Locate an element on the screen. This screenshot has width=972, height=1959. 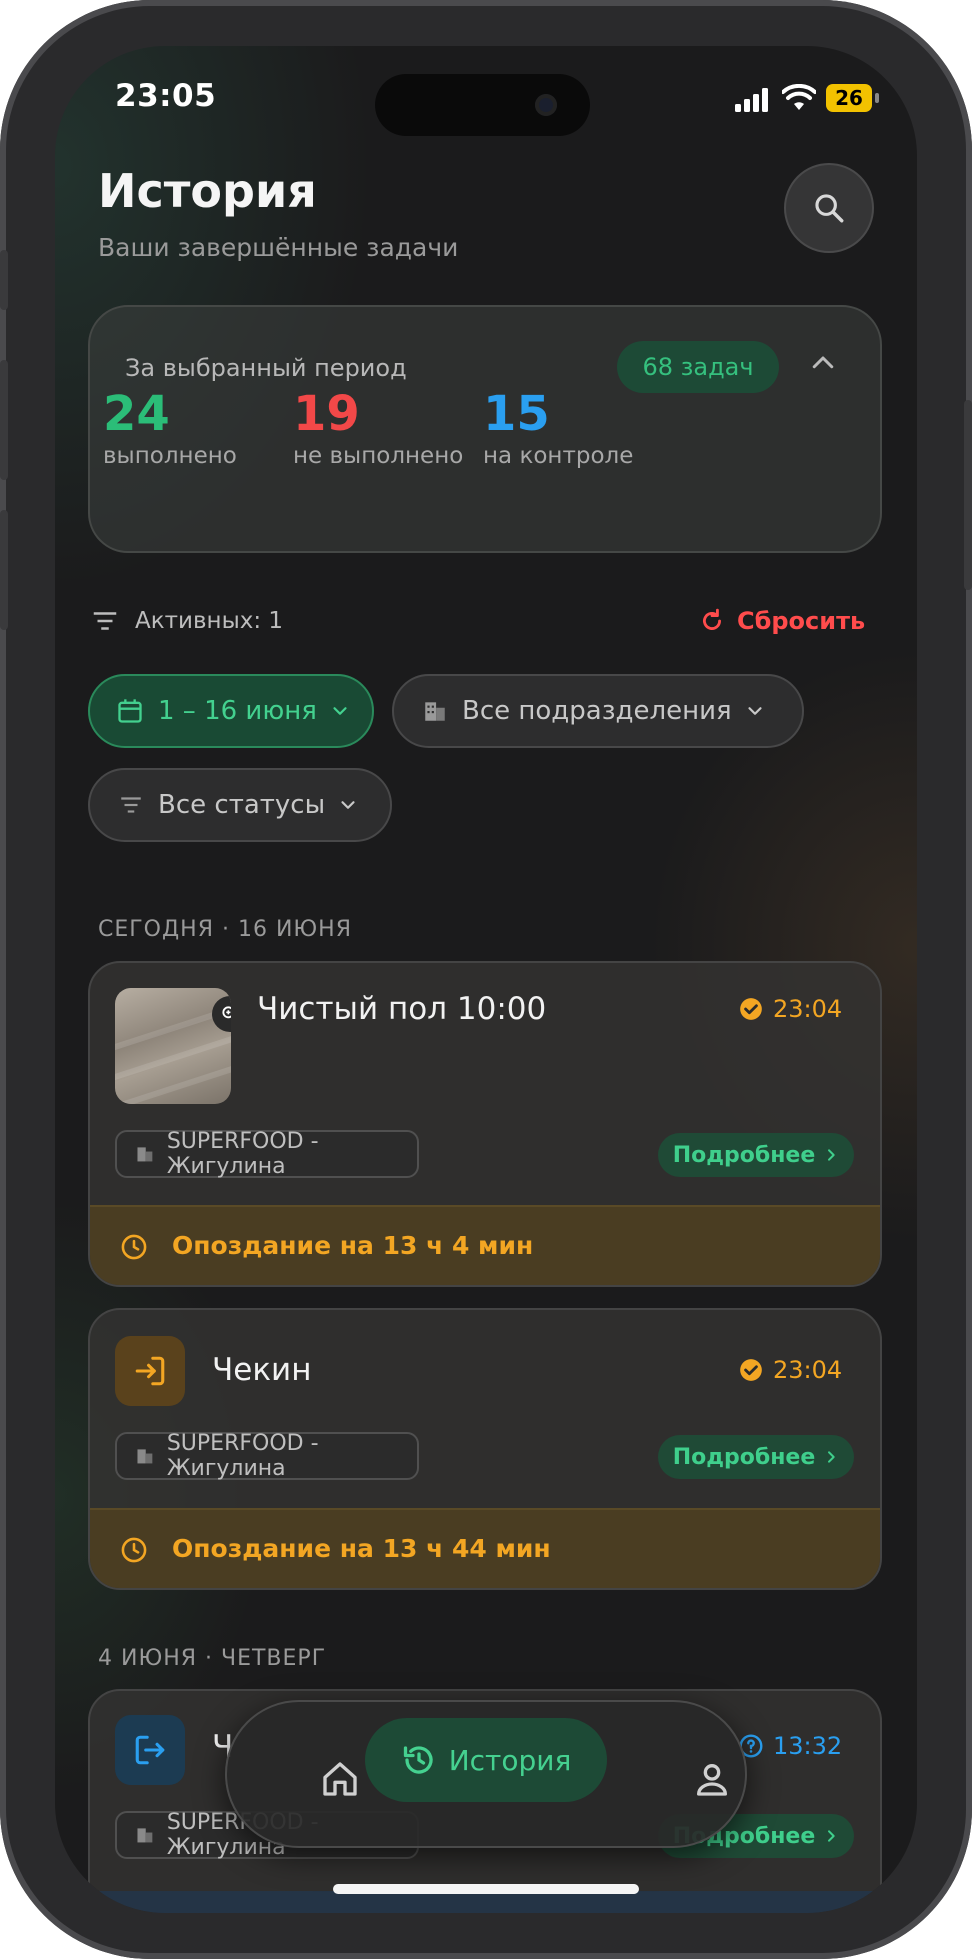
search-button is located at coordinates (829, 208).